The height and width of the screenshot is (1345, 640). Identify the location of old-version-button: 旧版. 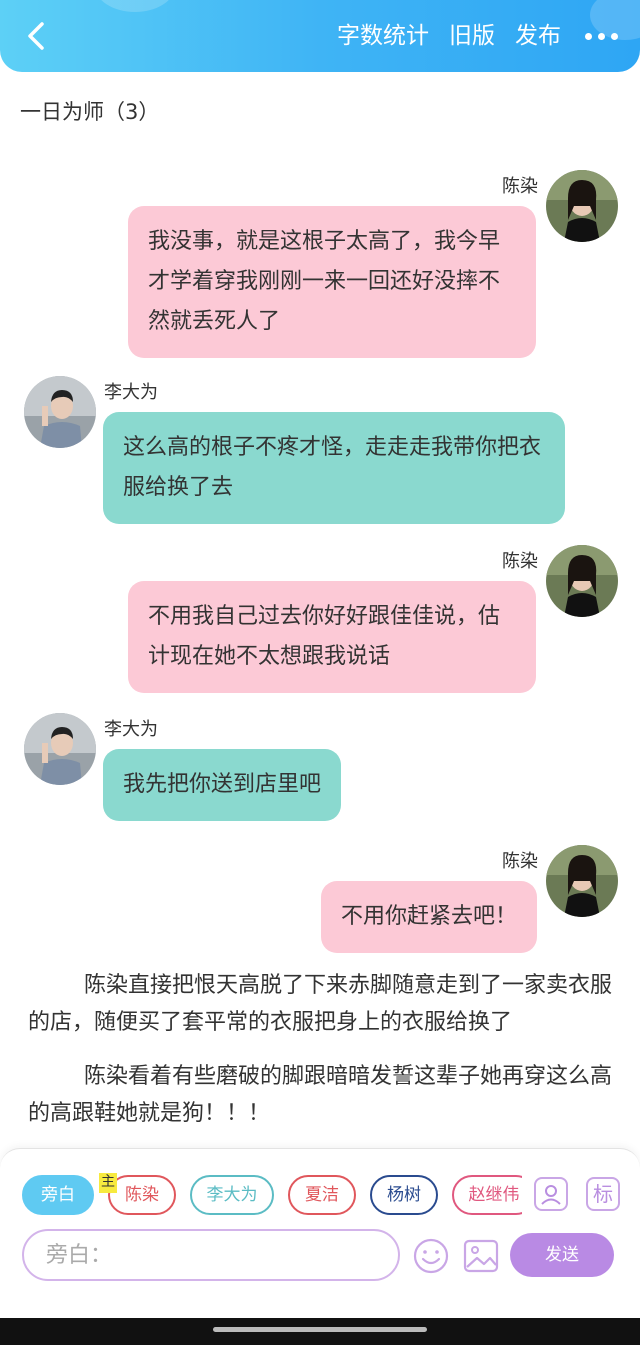
(472, 36).